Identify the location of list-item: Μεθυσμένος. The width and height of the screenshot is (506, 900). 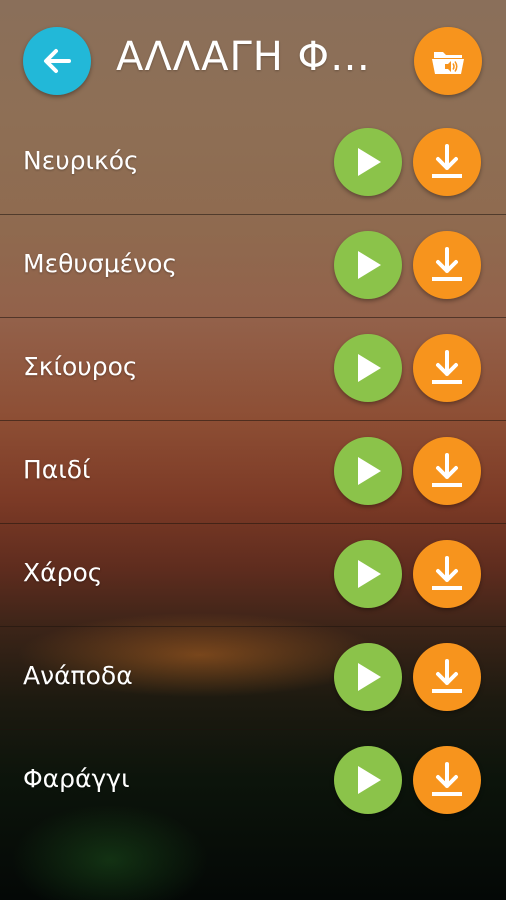
(253, 266).